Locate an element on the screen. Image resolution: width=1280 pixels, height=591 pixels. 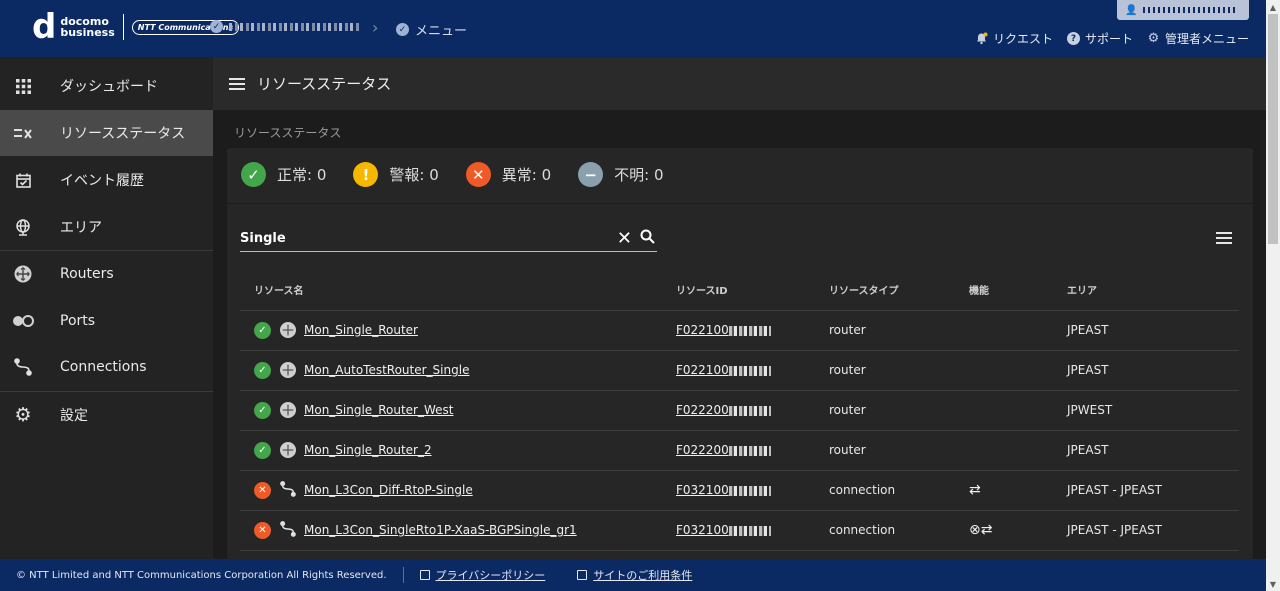
status-divider is located at coordinates (740, 203).